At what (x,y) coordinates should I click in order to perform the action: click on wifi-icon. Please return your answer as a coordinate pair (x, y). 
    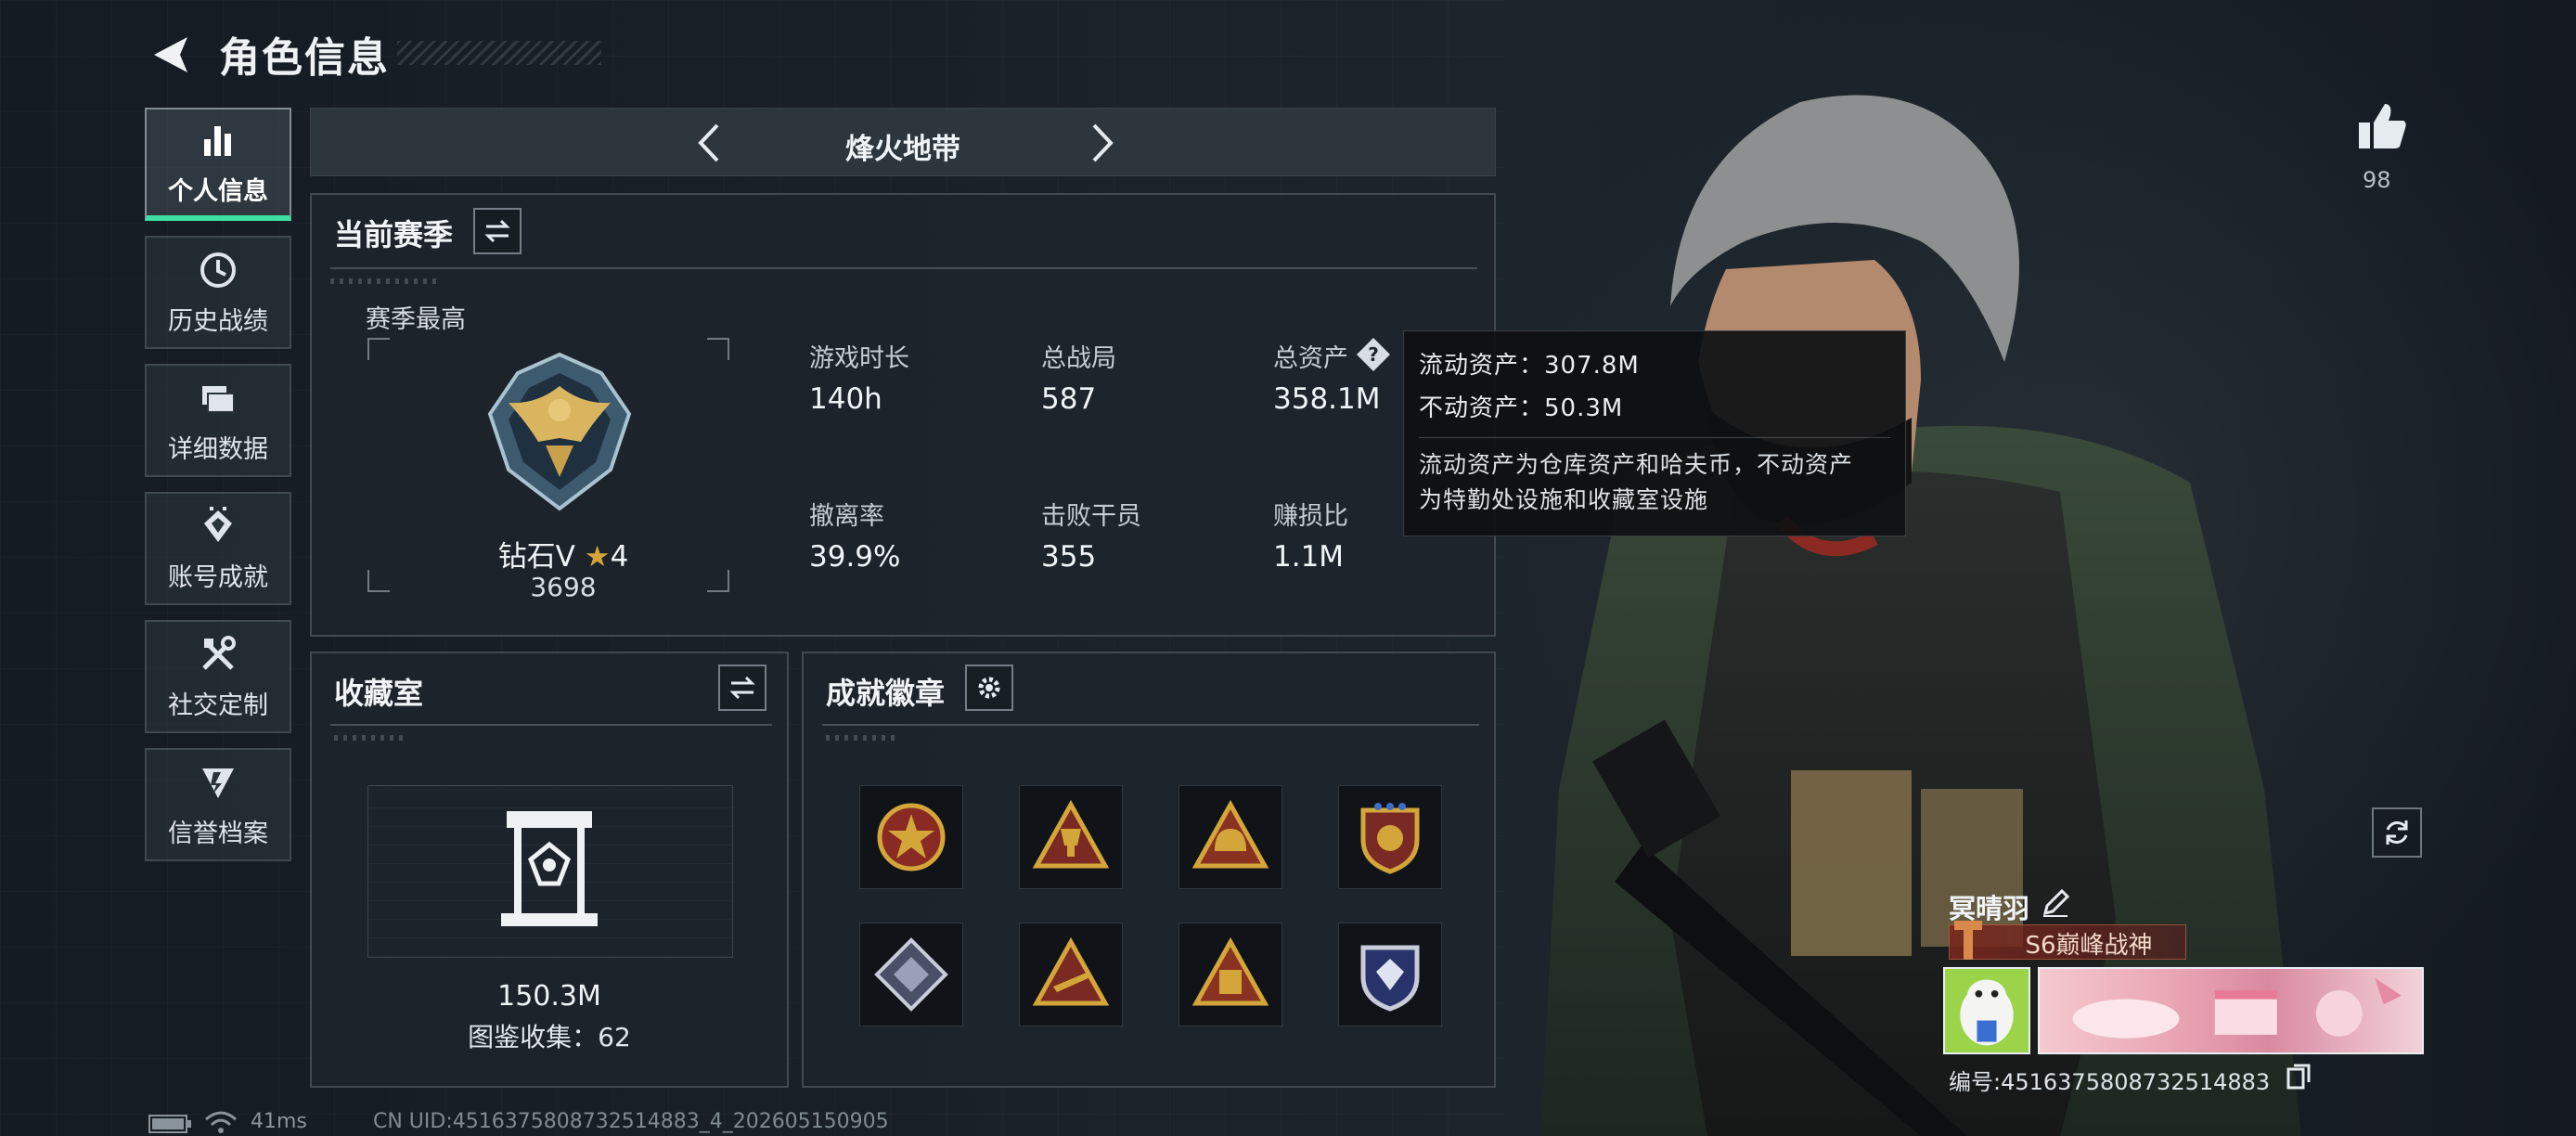
    Looking at the image, I should click on (221, 1122).